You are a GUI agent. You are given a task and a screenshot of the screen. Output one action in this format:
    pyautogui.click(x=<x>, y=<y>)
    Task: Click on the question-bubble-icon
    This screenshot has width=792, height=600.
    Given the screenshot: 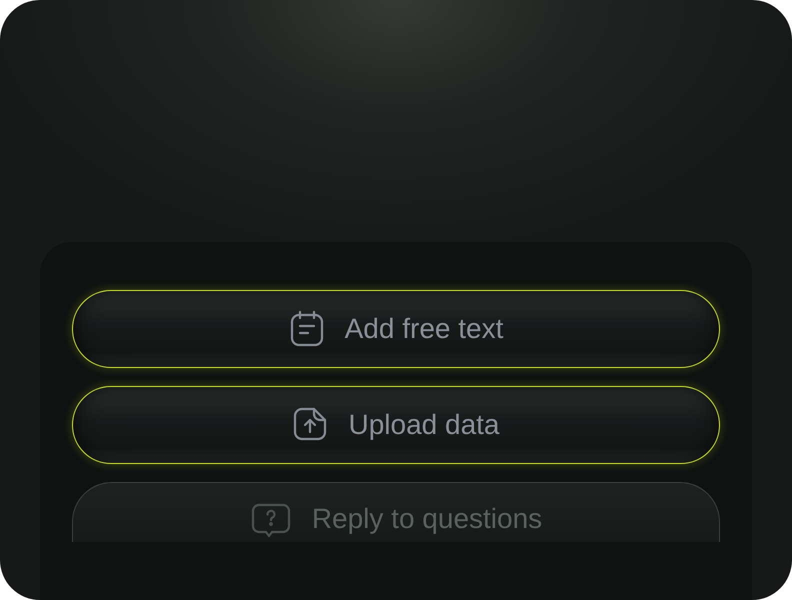 What is the action you would take?
    pyautogui.click(x=271, y=521)
    